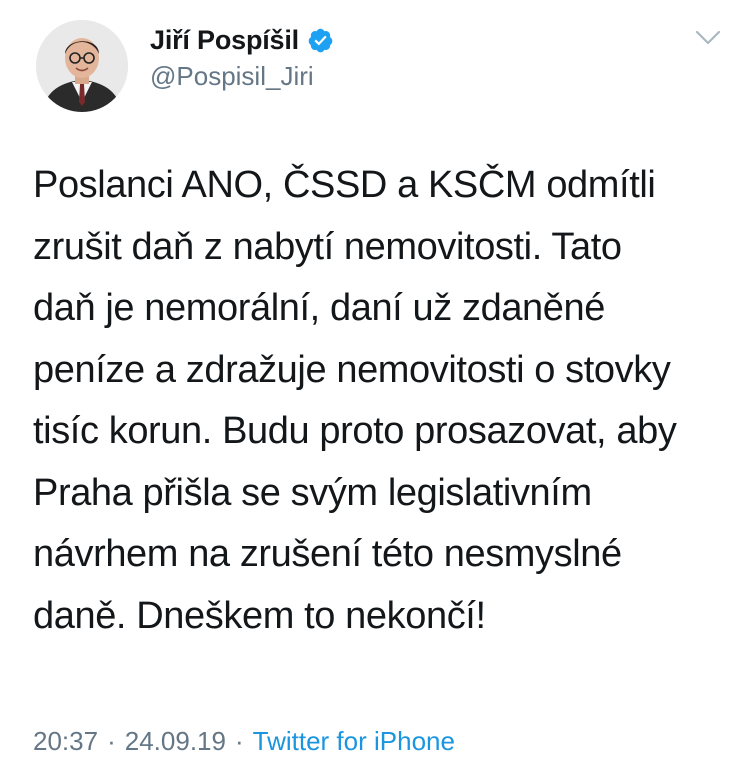  Describe the element at coordinates (175, 741) in the screenshot. I see `tweet-date: 24.09.19` at that location.